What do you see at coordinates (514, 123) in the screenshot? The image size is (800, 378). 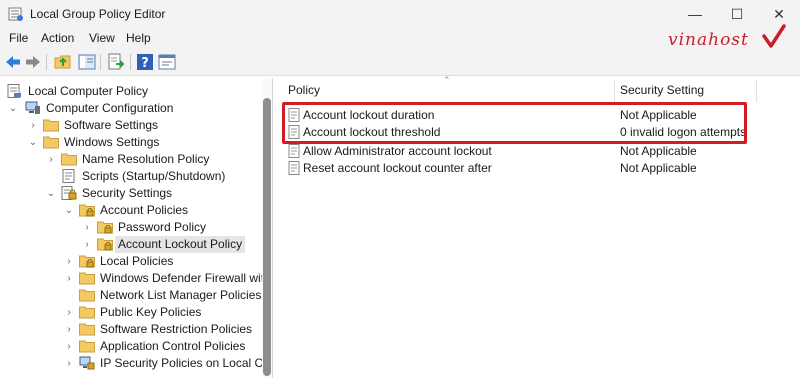 I see `highlight-annotation-box` at bounding box center [514, 123].